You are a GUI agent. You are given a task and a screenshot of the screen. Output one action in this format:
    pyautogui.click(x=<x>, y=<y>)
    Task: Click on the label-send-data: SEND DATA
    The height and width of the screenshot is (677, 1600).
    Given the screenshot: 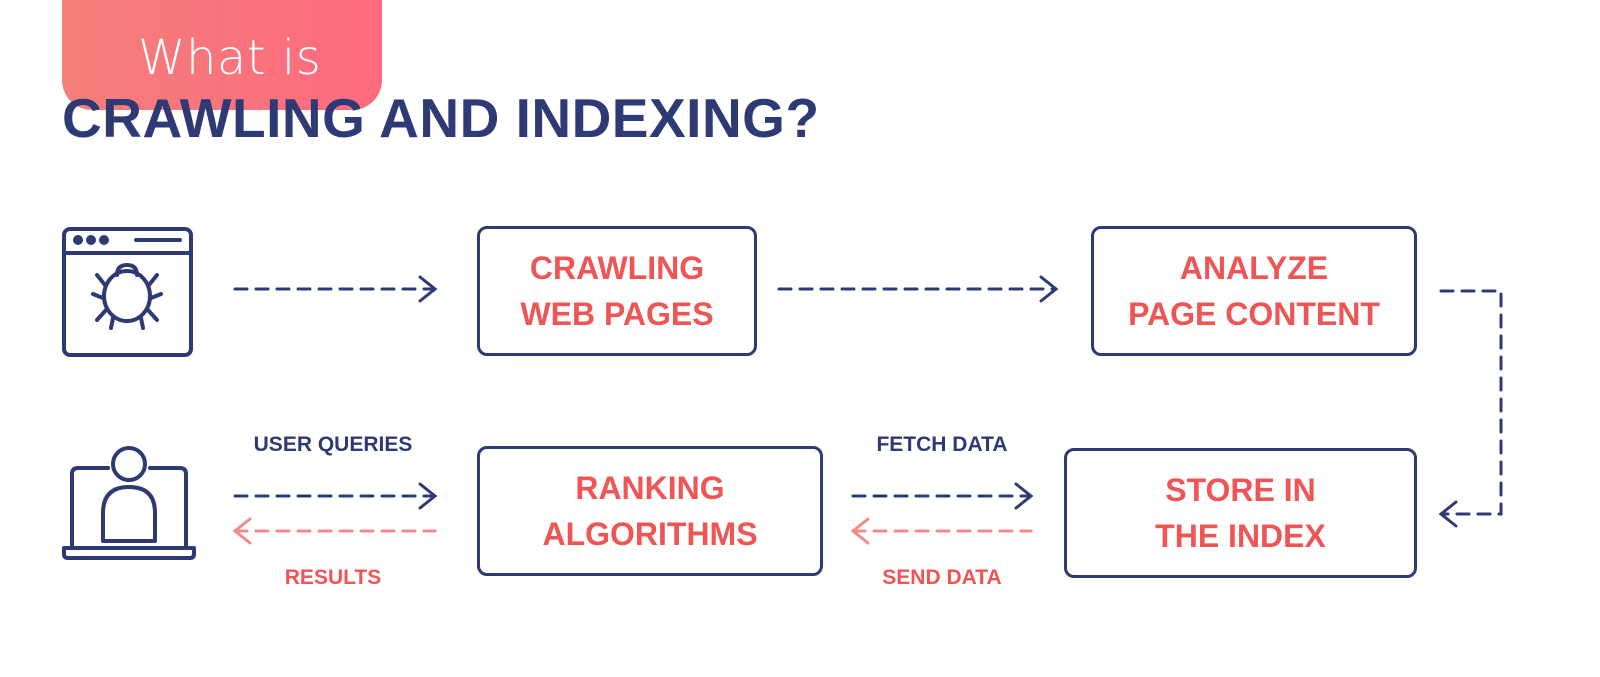 What is the action you would take?
    pyautogui.click(x=942, y=577)
    